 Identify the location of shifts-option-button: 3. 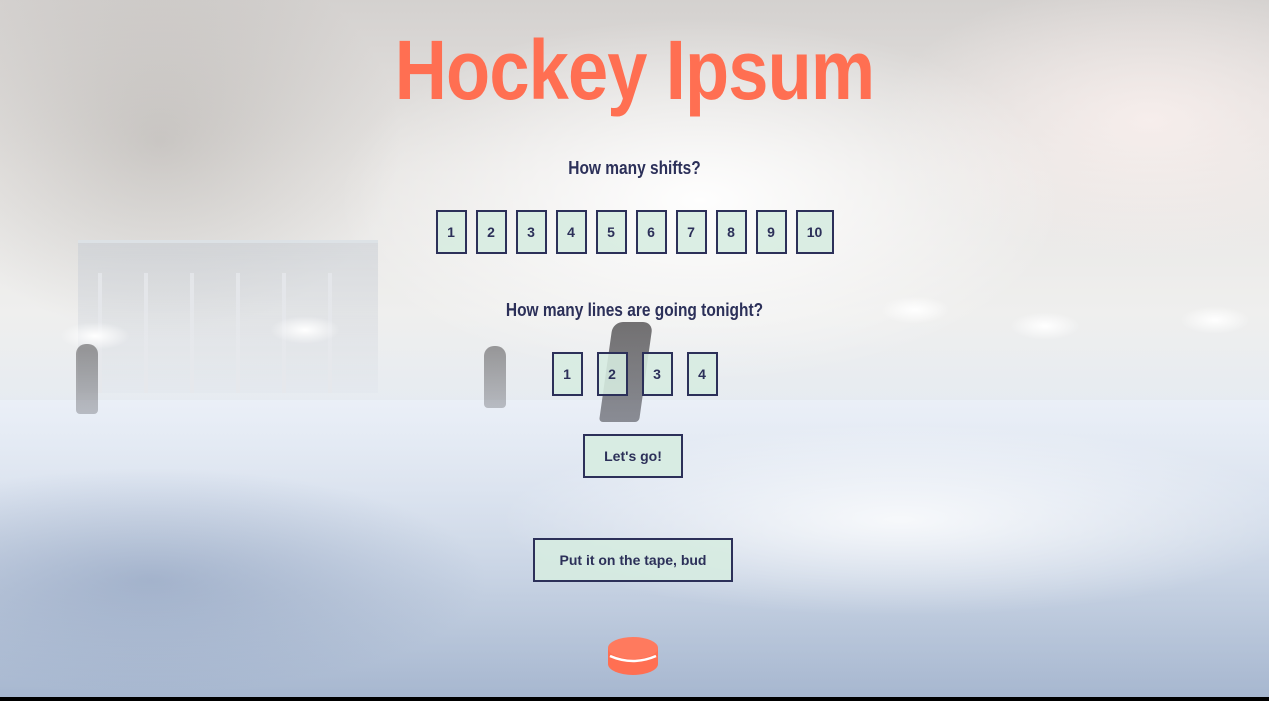
(531, 232).